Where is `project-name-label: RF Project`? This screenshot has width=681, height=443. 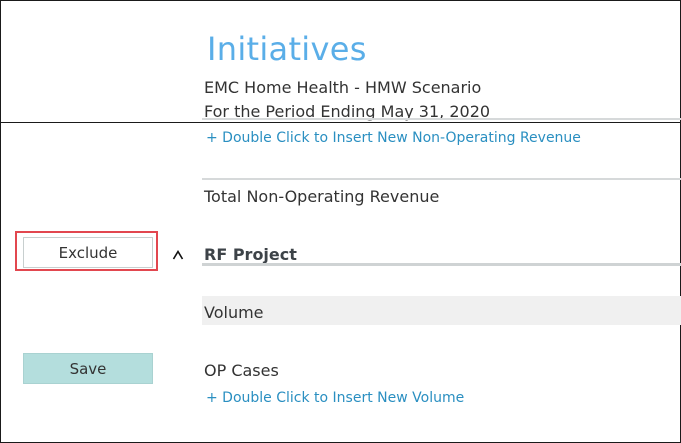 project-name-label: RF Project is located at coordinates (250, 254).